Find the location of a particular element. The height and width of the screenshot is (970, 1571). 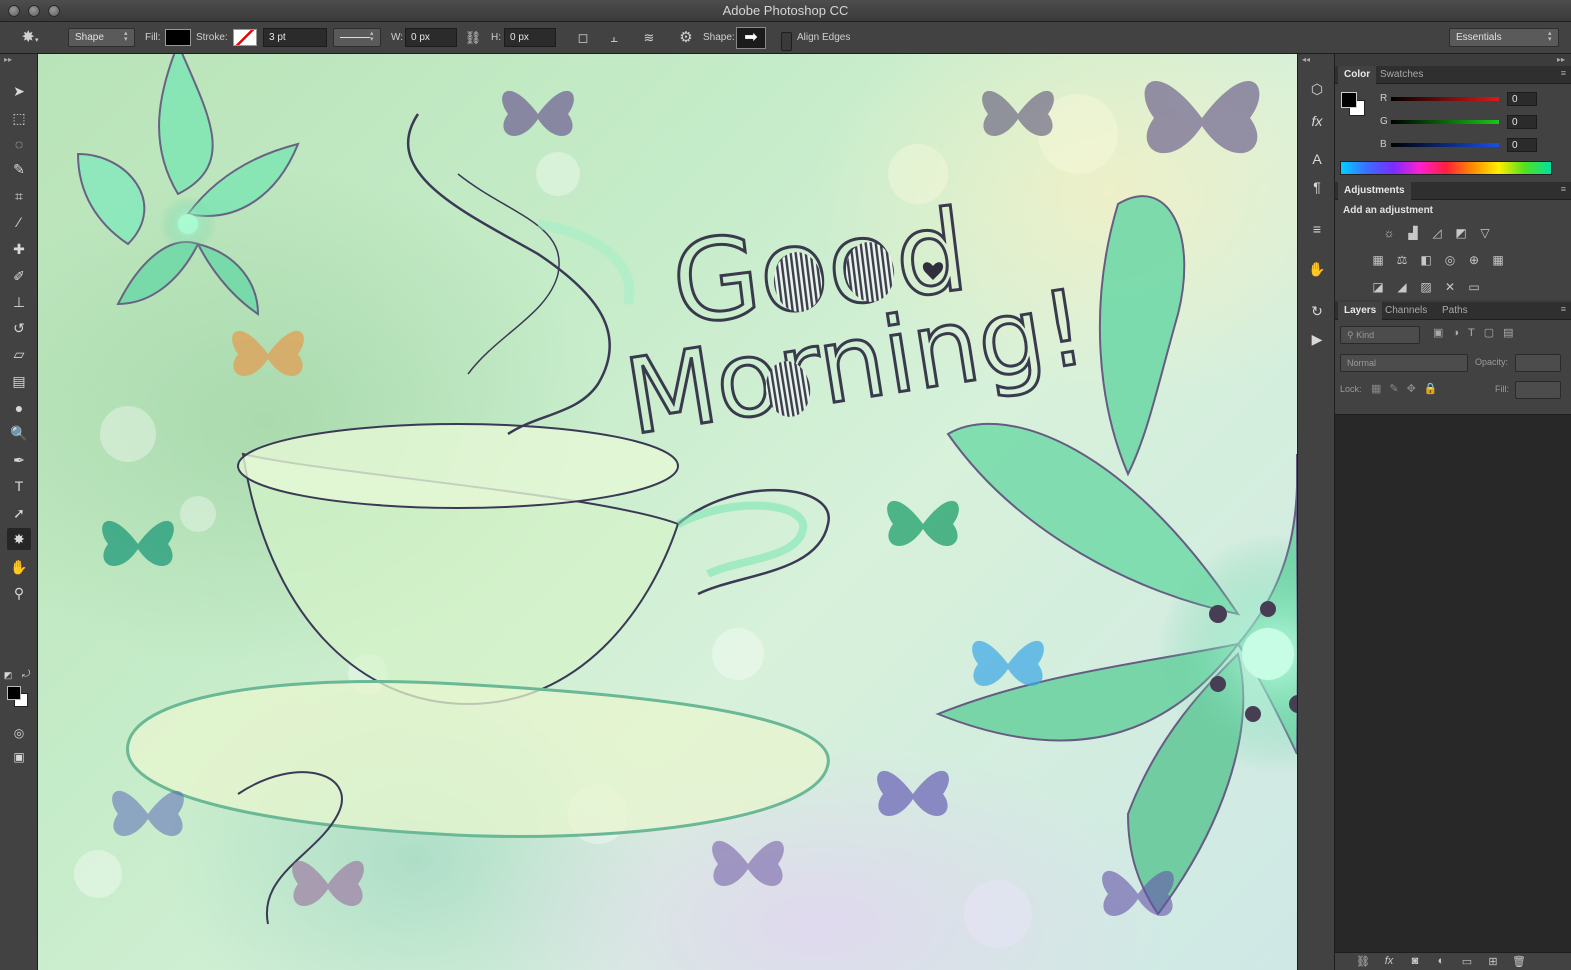

tab-swatches: Swatches is located at coordinates (1401, 75).